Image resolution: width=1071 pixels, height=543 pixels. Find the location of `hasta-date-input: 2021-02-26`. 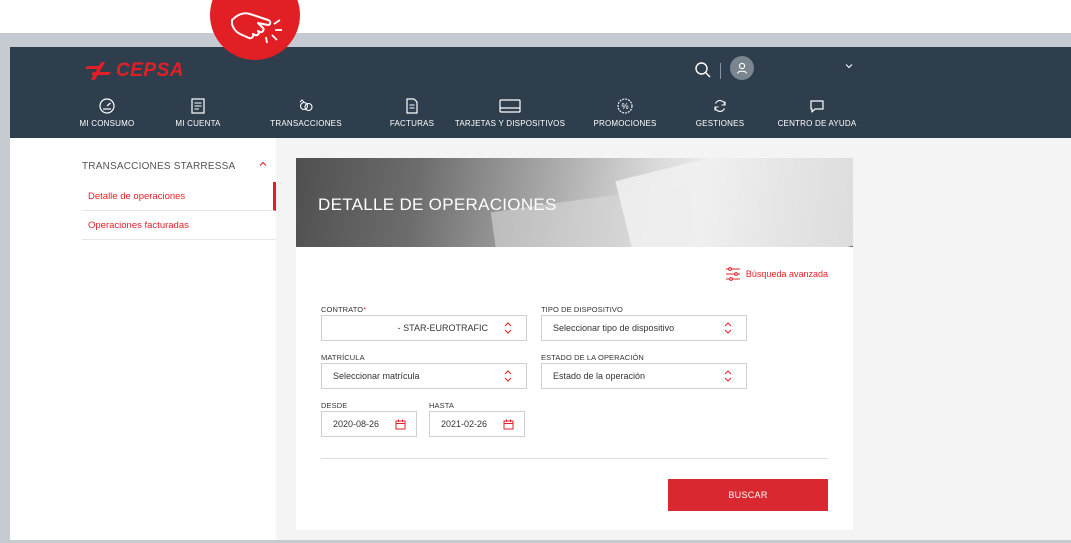

hasta-date-input: 2021-02-26 is located at coordinates (477, 424).